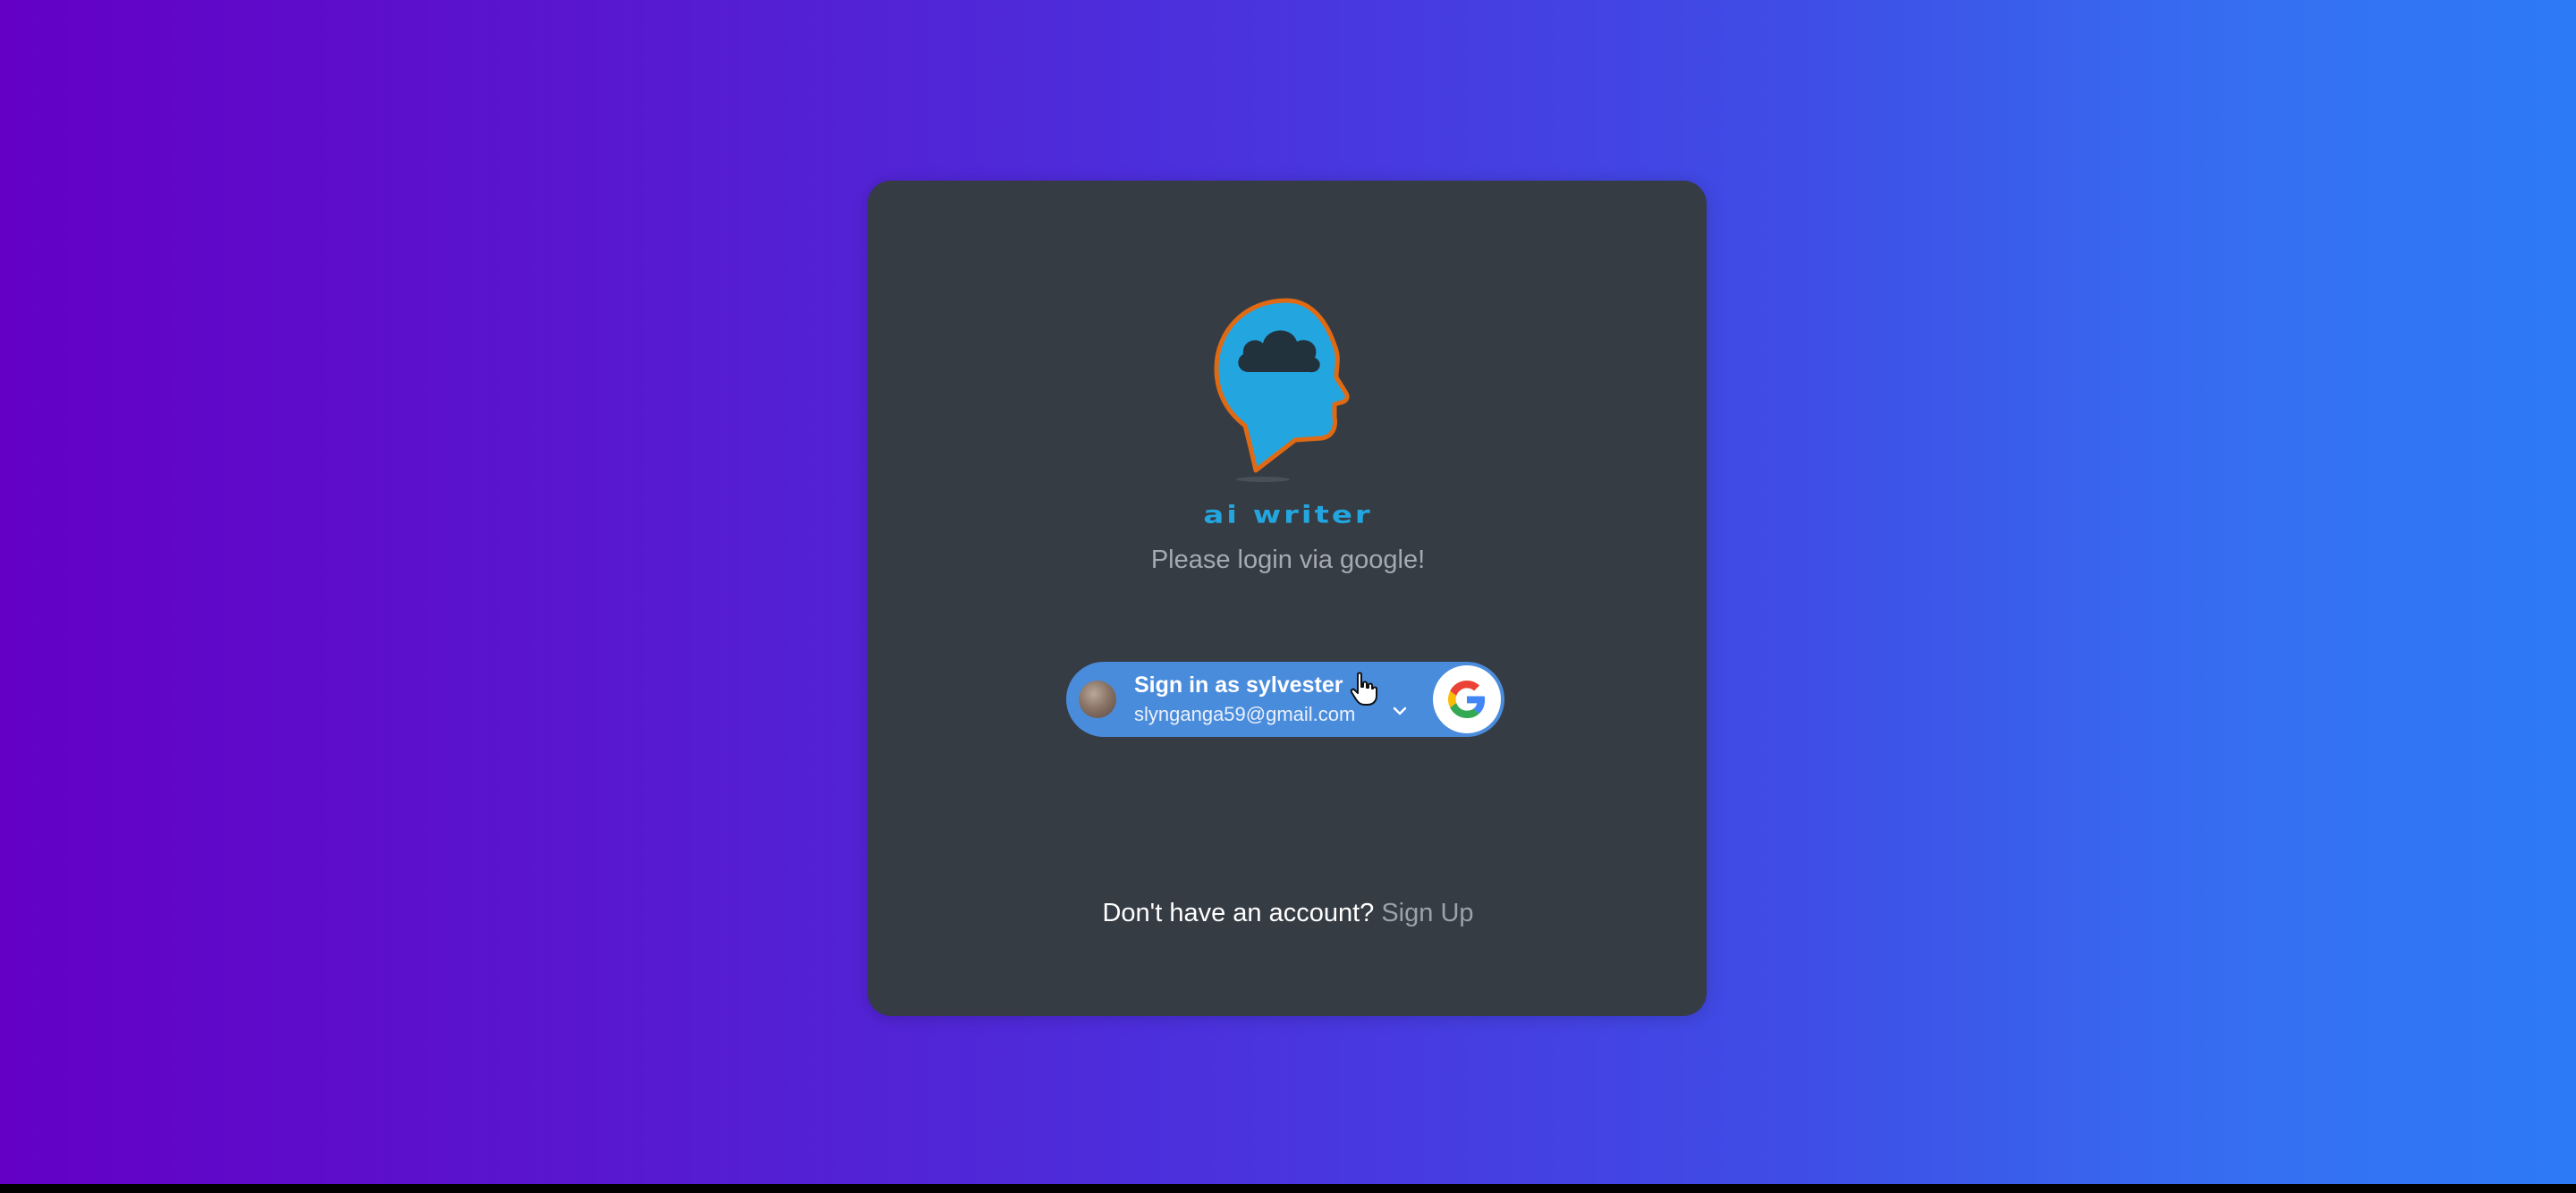 Image resolution: width=2576 pixels, height=1193 pixels. I want to click on ai-writer-logo-icon, so click(1282, 390).